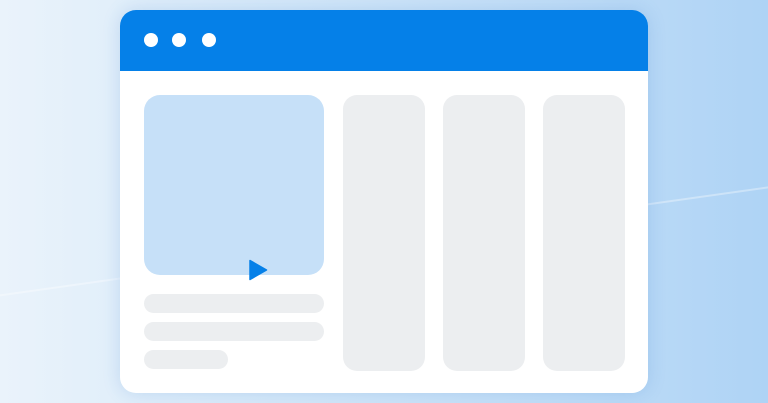 This screenshot has width=768, height=403. What do you see at coordinates (234, 188) in the screenshot?
I see `video-thumbnail` at bounding box center [234, 188].